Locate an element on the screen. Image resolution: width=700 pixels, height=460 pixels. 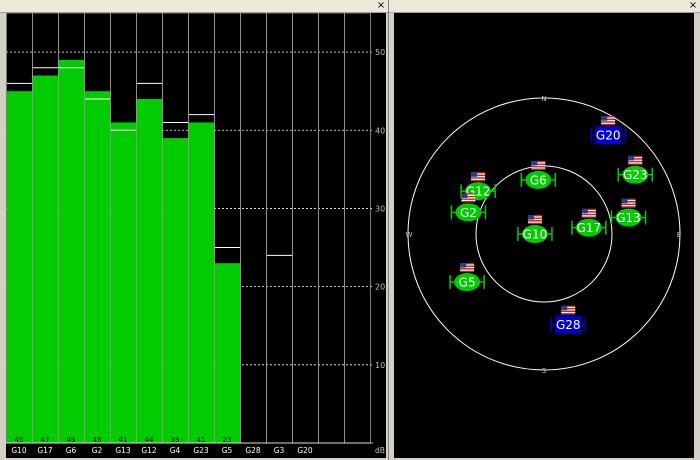
satellite-id-label: G6 is located at coordinates (538, 180).